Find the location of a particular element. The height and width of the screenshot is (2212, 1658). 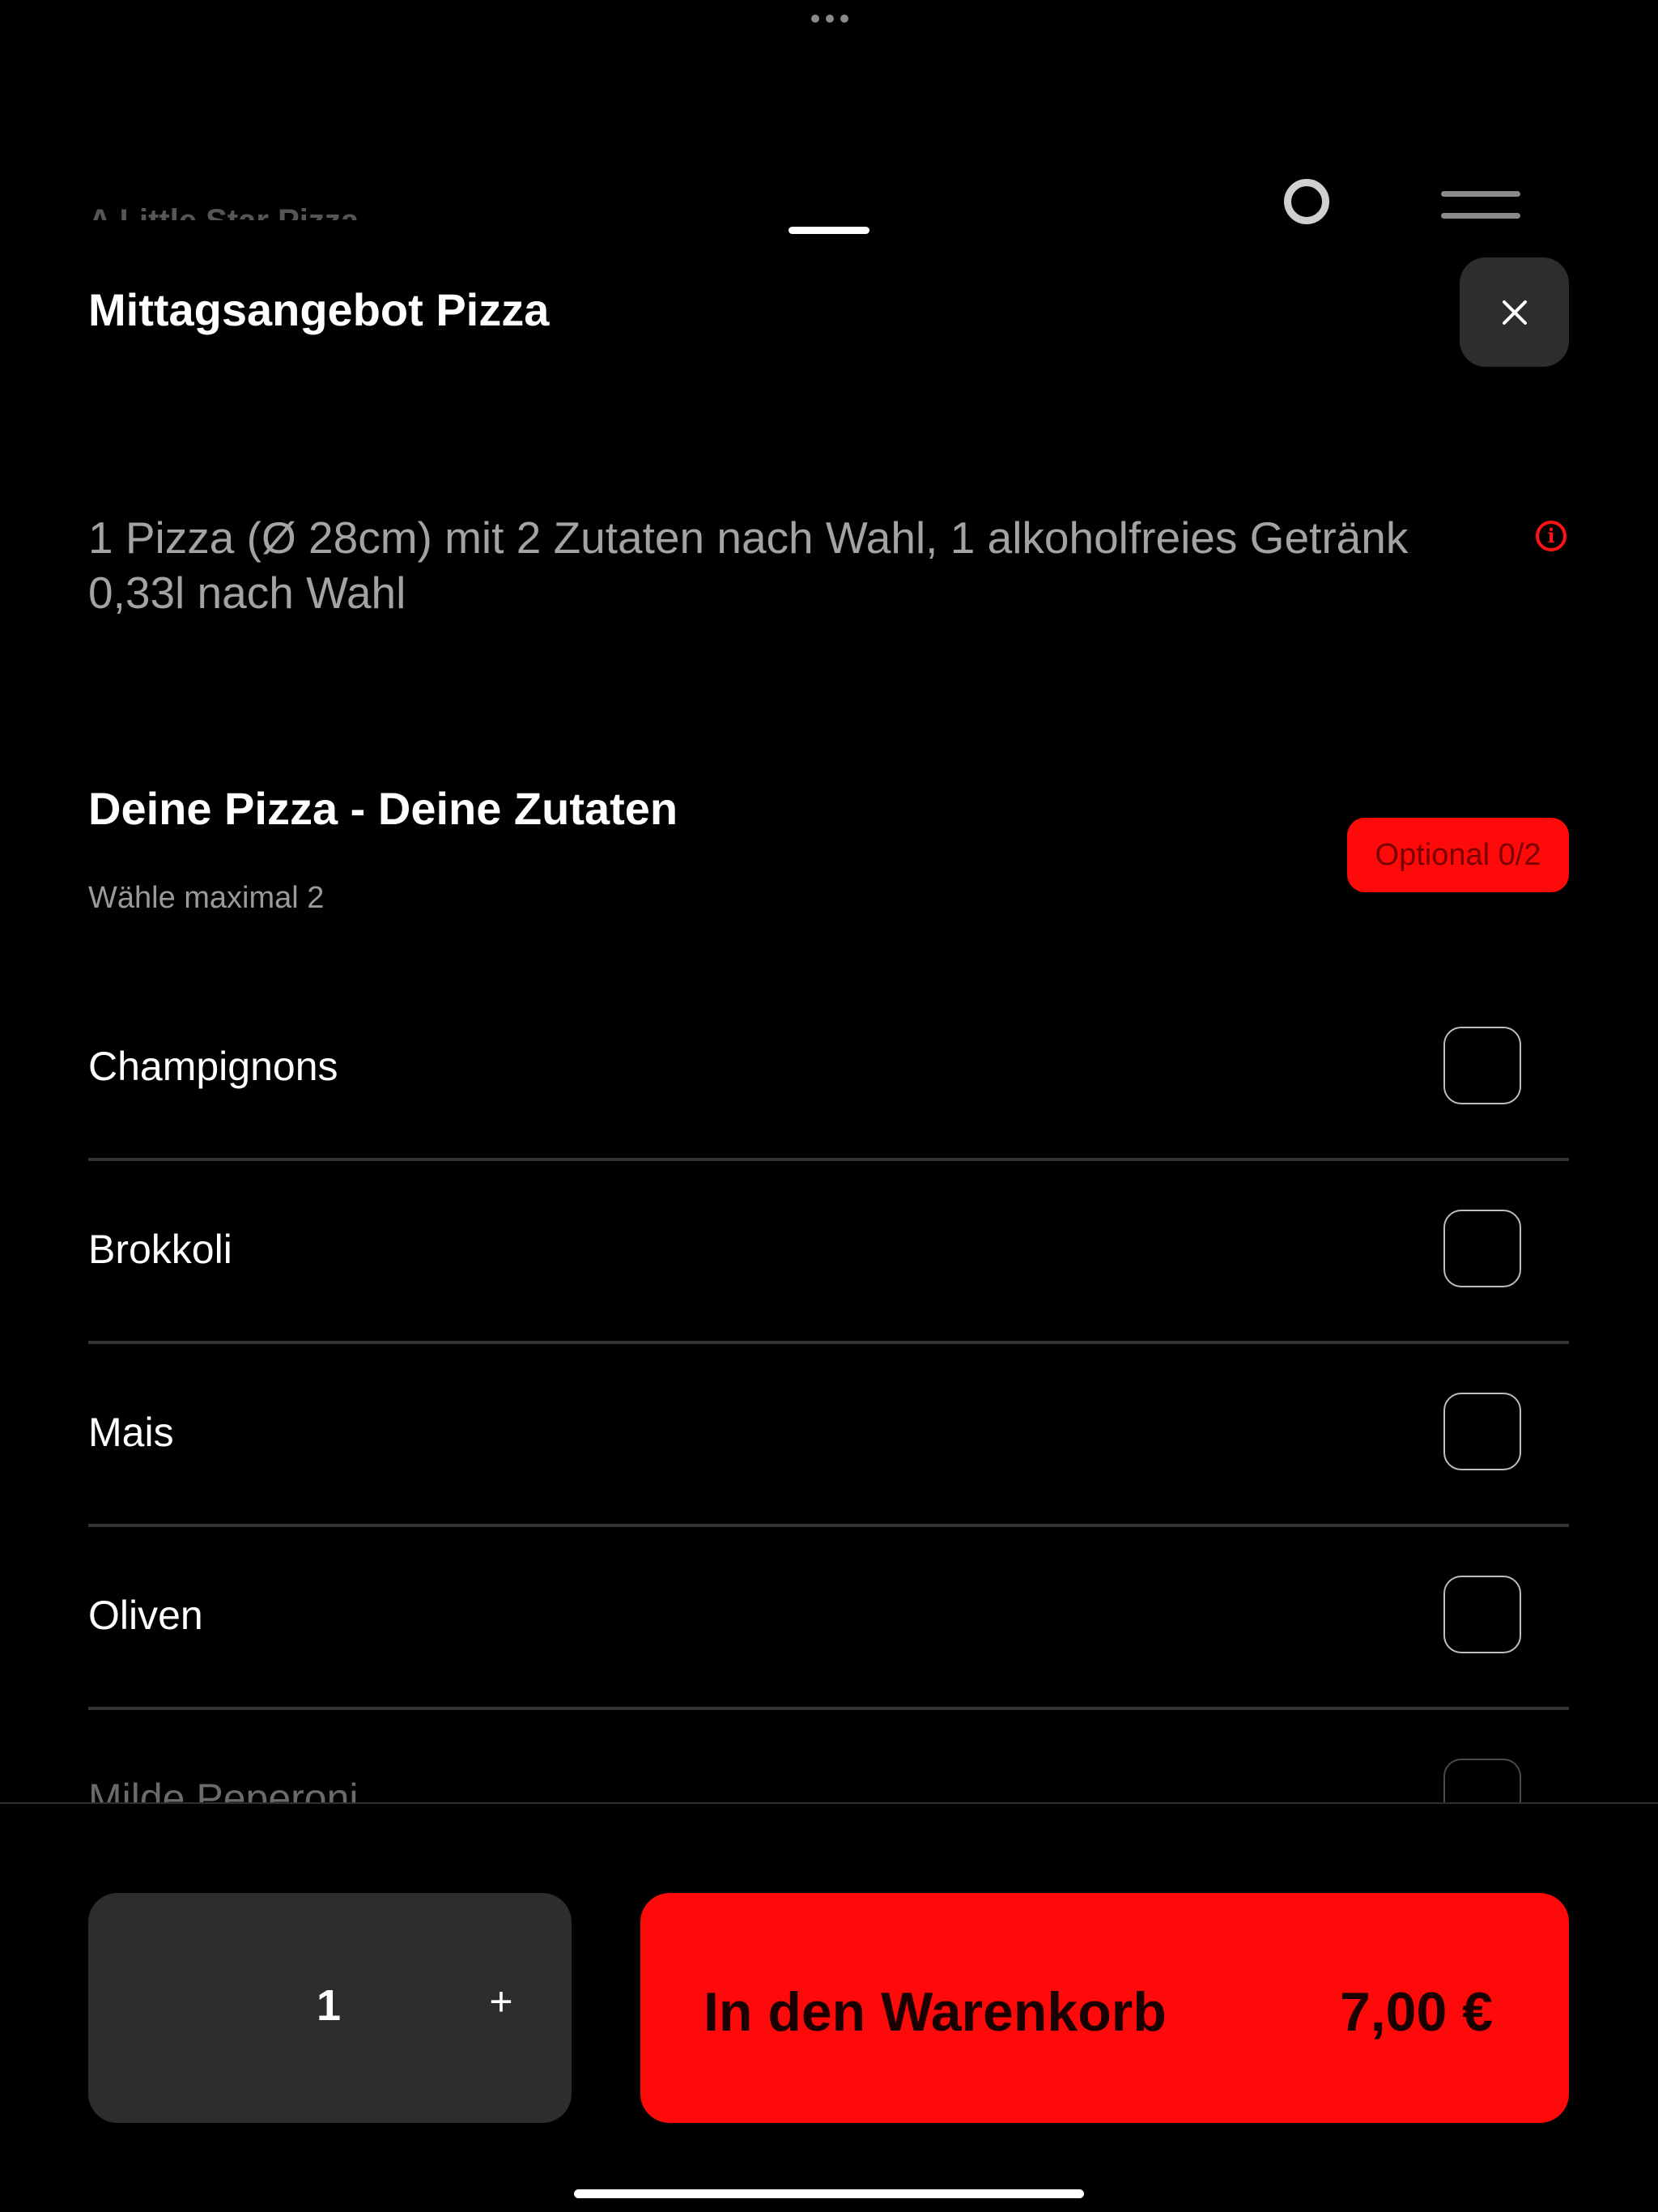

sheet-grabber-handle is located at coordinates (829, 231).